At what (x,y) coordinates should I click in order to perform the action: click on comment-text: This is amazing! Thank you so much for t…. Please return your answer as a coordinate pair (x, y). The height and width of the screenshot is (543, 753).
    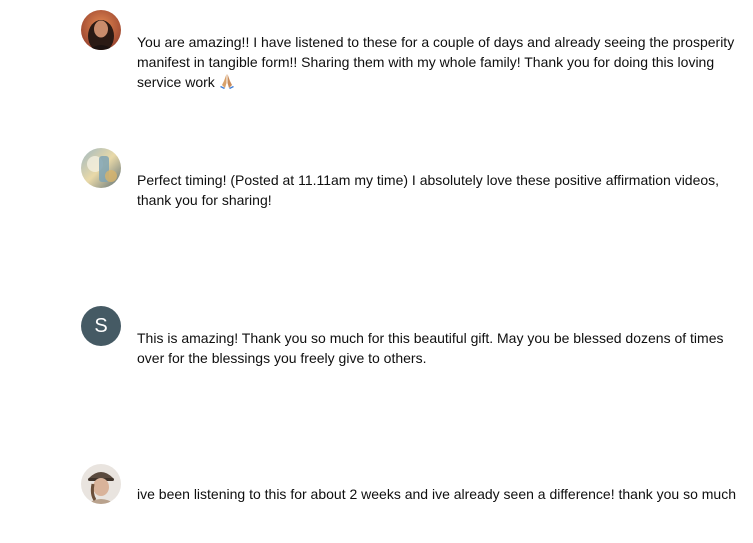
    Looking at the image, I should click on (437, 348).